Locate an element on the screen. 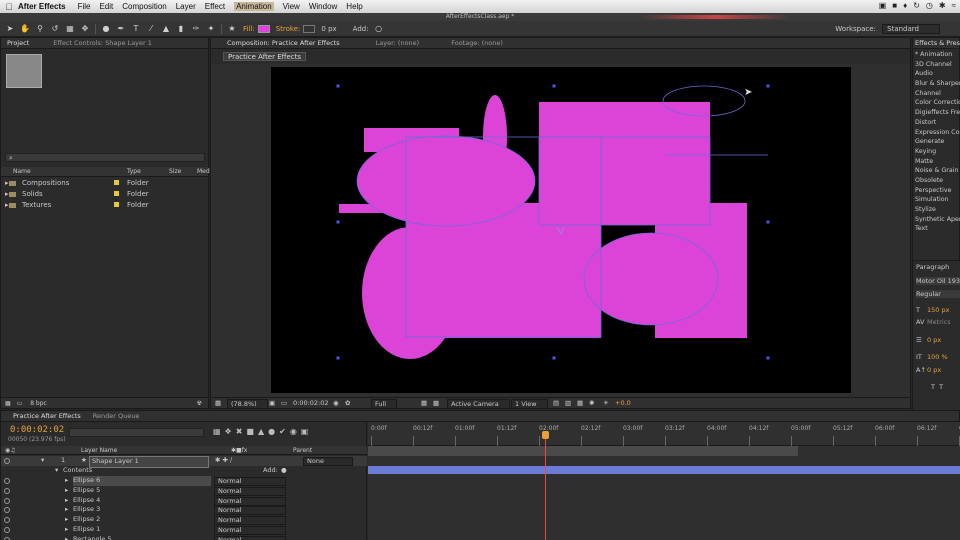 This screenshot has width=960, height=540. group-name: Ellipse 6 is located at coordinates (142, 481).